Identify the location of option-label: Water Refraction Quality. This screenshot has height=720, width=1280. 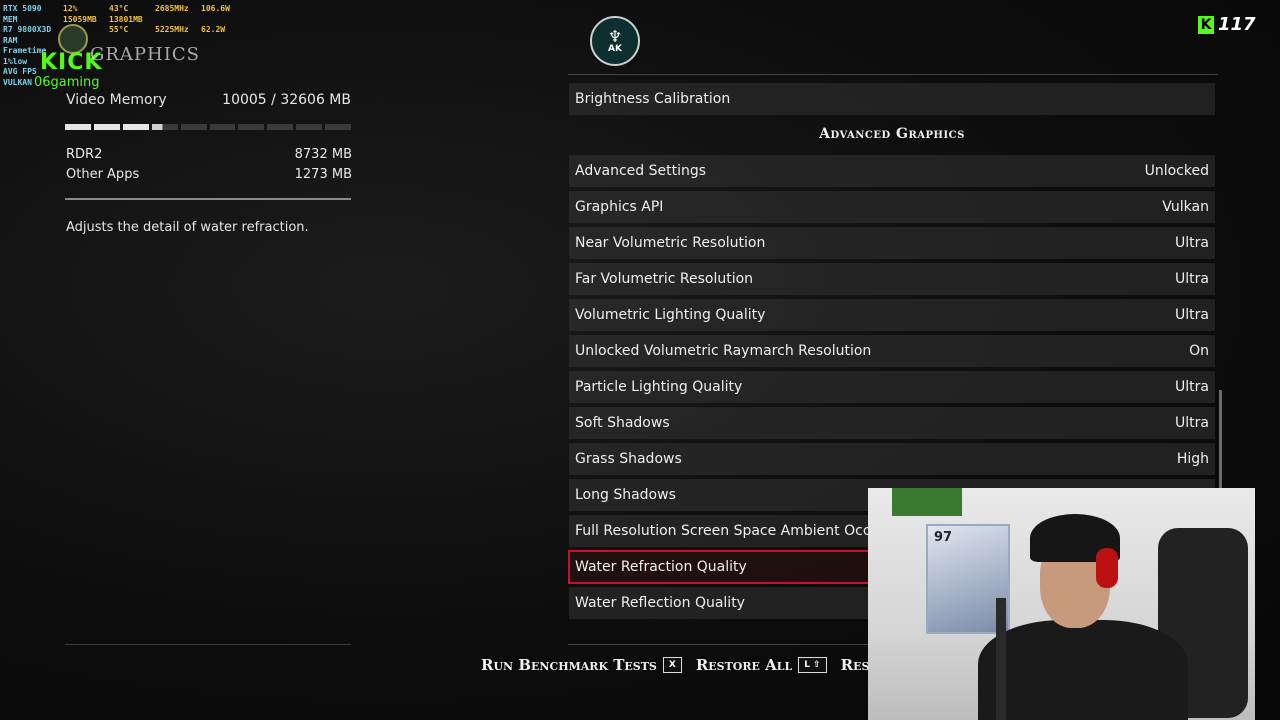
(661, 567).